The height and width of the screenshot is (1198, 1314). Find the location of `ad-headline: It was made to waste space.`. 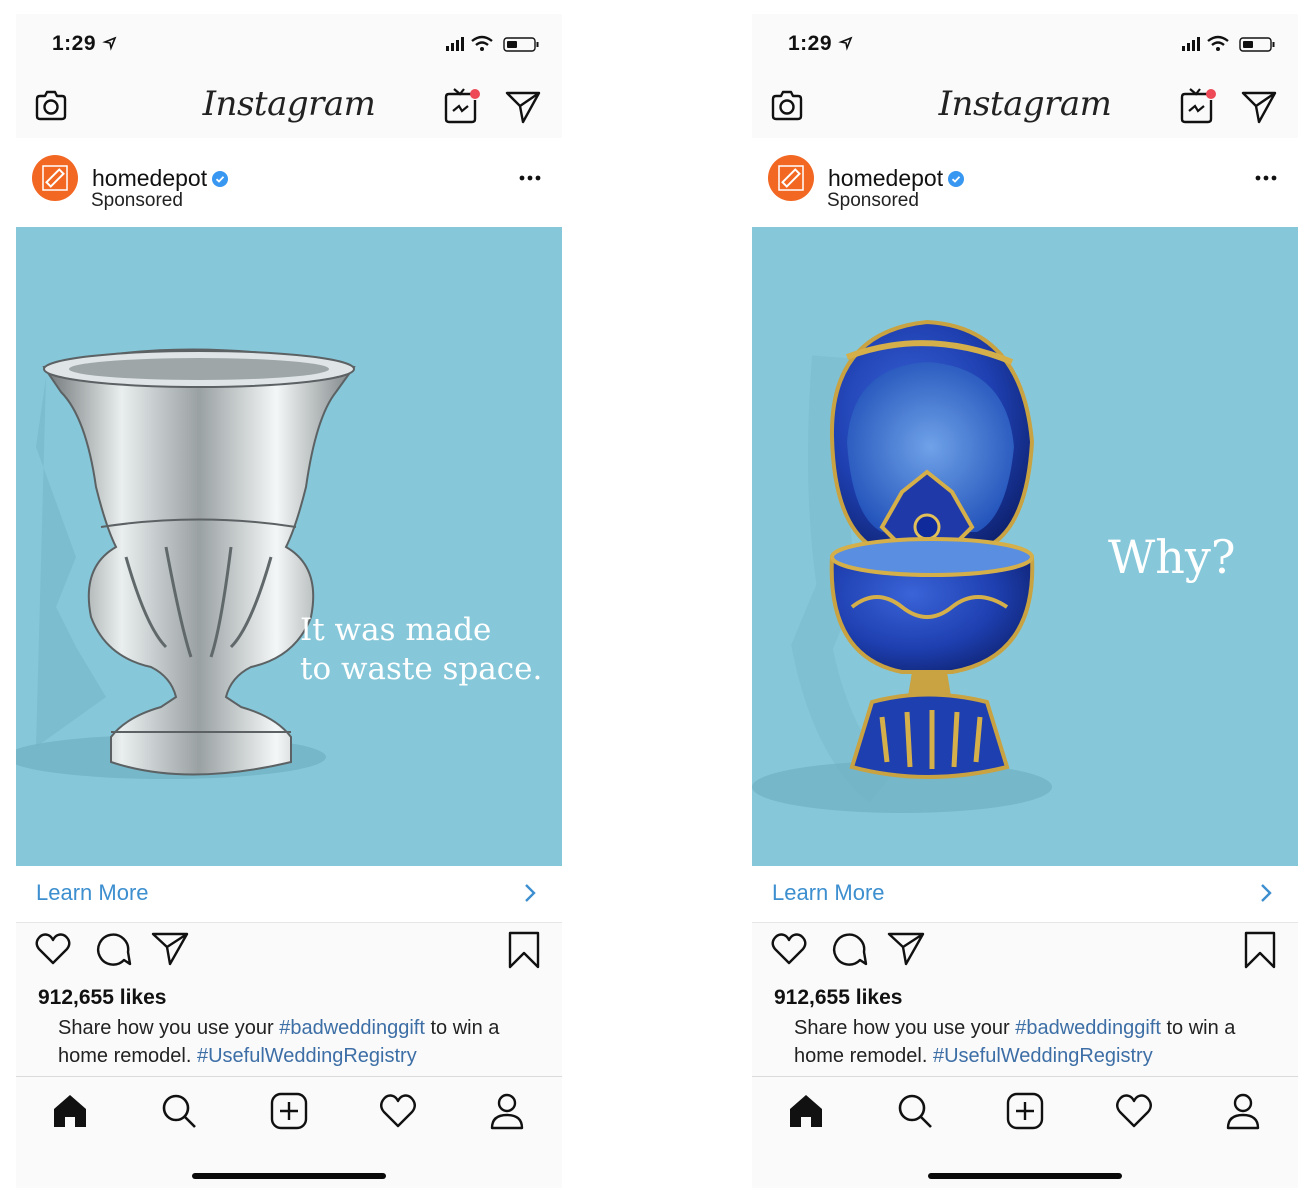

ad-headline: It was made to waste space. is located at coordinates (421, 650).